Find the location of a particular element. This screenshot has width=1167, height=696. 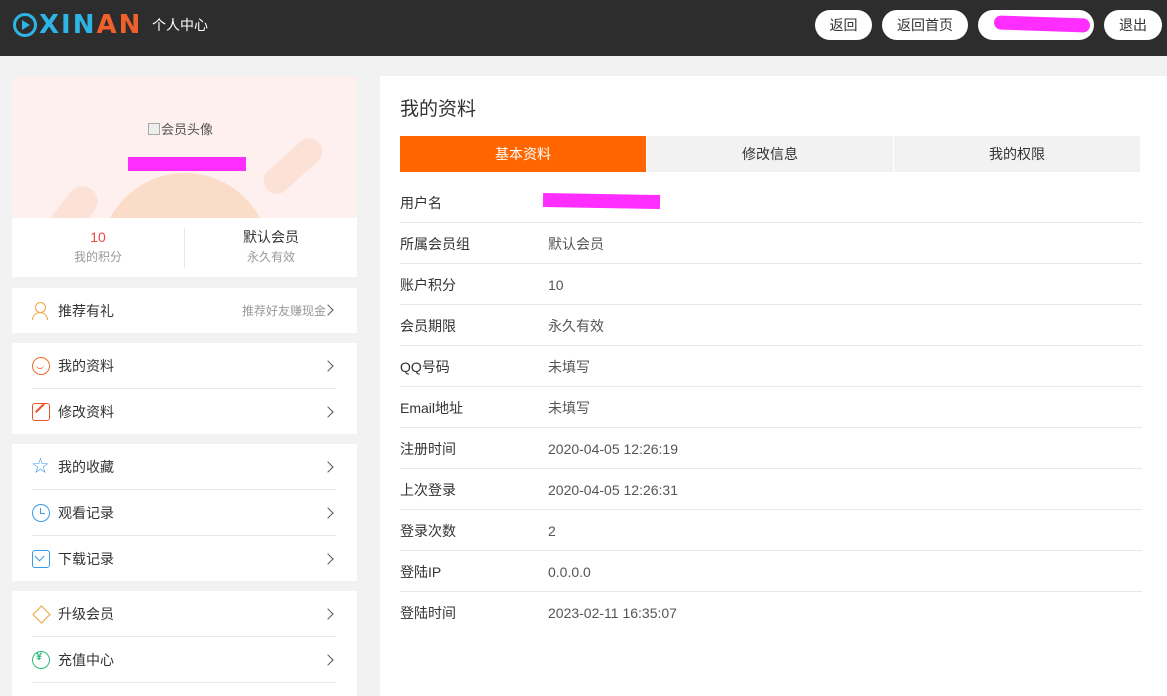

info-row-qq: QQ号码 未填写 is located at coordinates (771, 366).